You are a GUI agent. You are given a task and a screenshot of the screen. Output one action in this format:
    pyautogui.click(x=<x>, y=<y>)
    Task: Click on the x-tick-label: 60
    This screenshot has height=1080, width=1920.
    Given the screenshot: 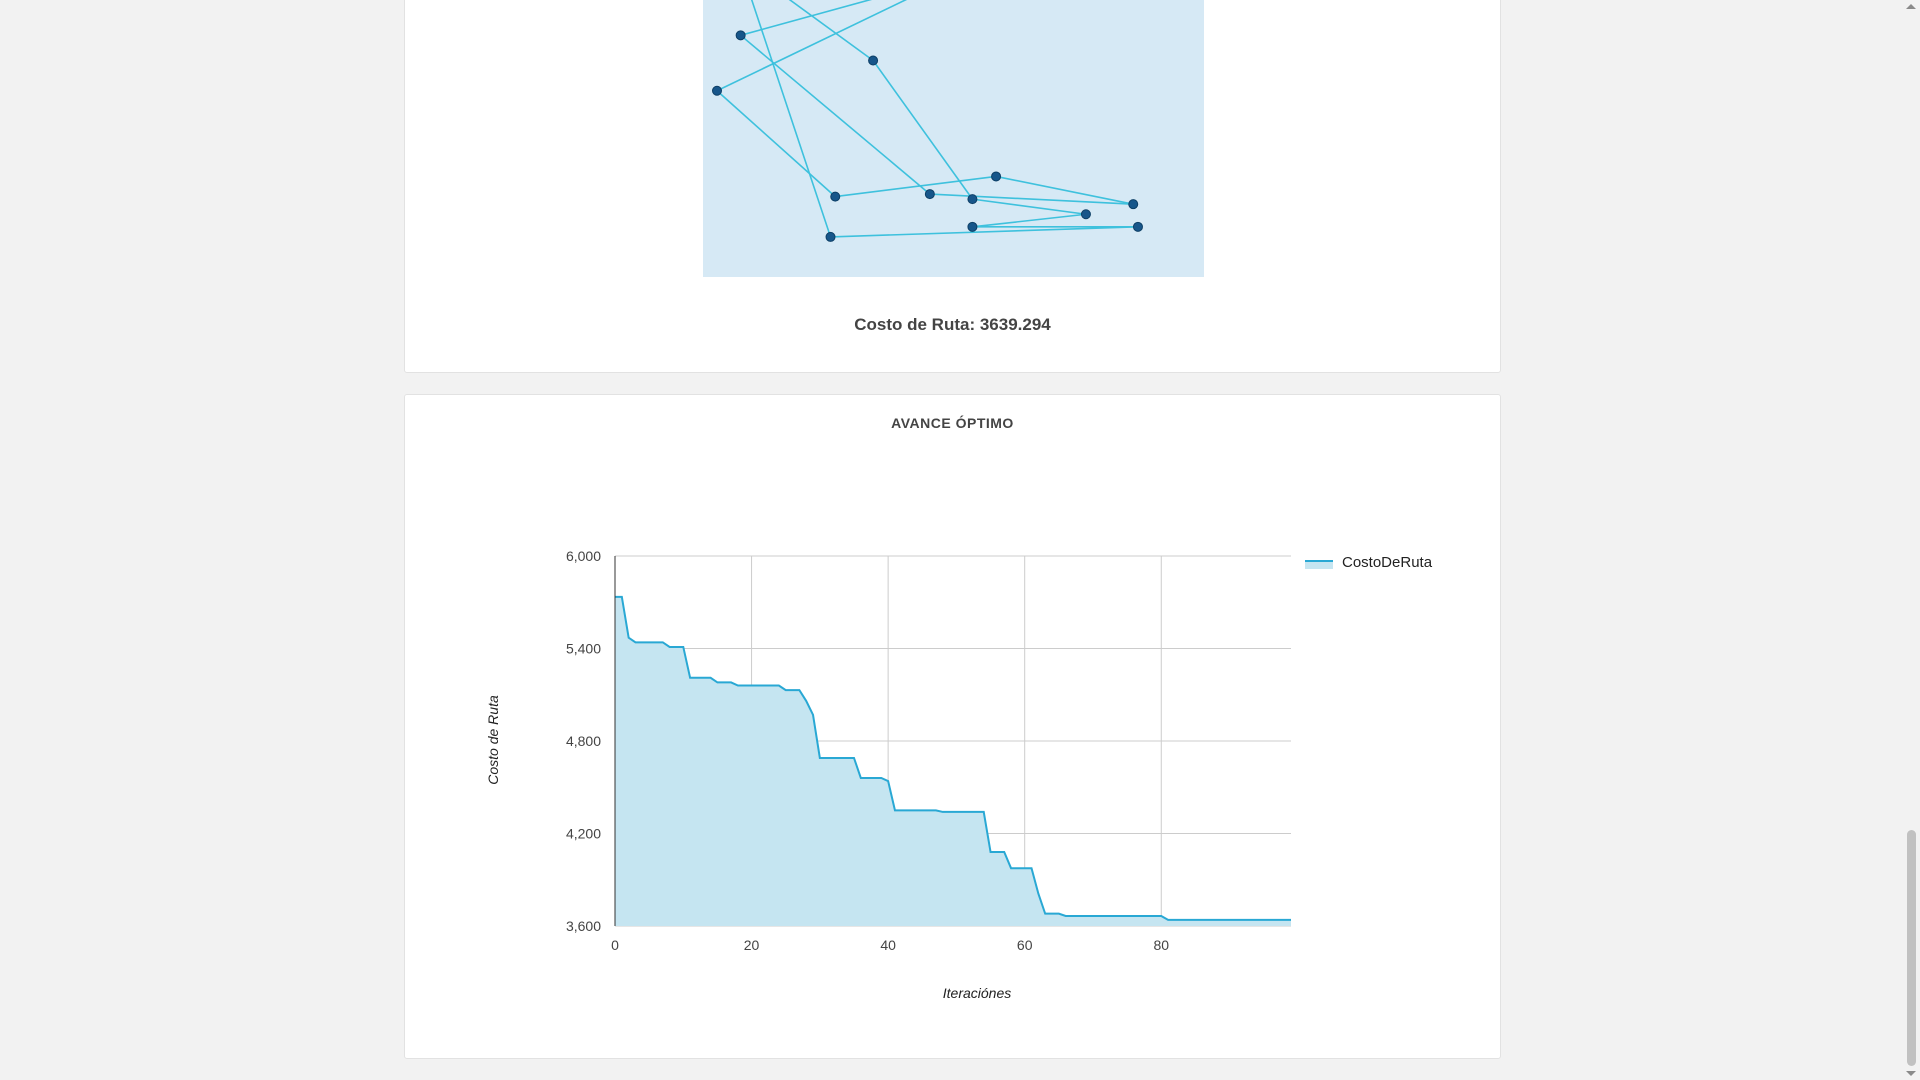 What is the action you would take?
    pyautogui.click(x=1025, y=945)
    